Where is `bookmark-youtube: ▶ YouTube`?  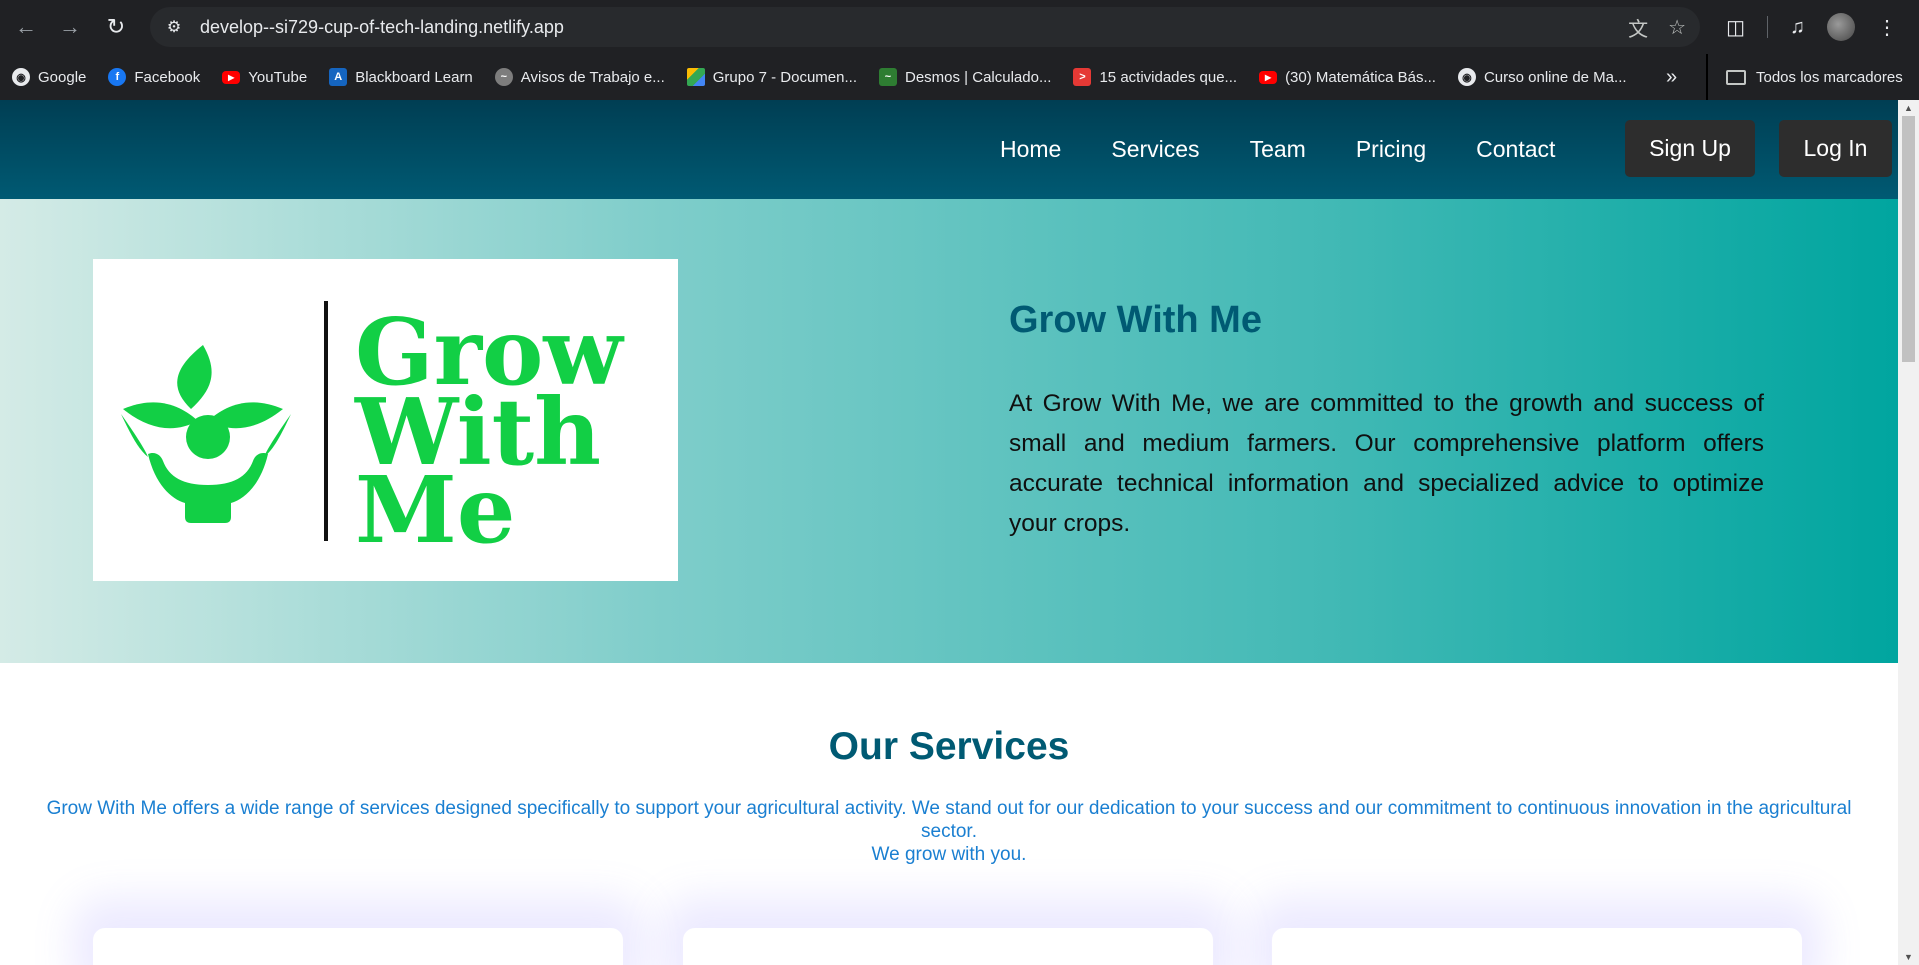
bookmark-youtube: ▶ YouTube is located at coordinates (264, 77).